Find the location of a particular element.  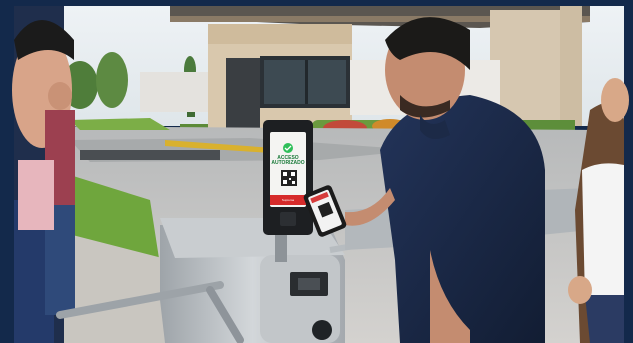

access-terminal is located at coordinates (288, 177).